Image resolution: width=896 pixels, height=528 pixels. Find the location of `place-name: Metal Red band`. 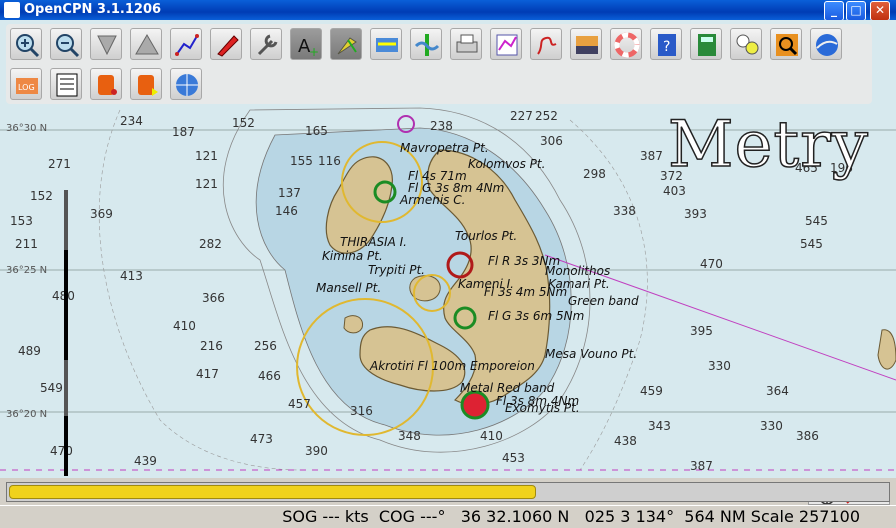

place-name: Metal Red band is located at coordinates (507, 388).